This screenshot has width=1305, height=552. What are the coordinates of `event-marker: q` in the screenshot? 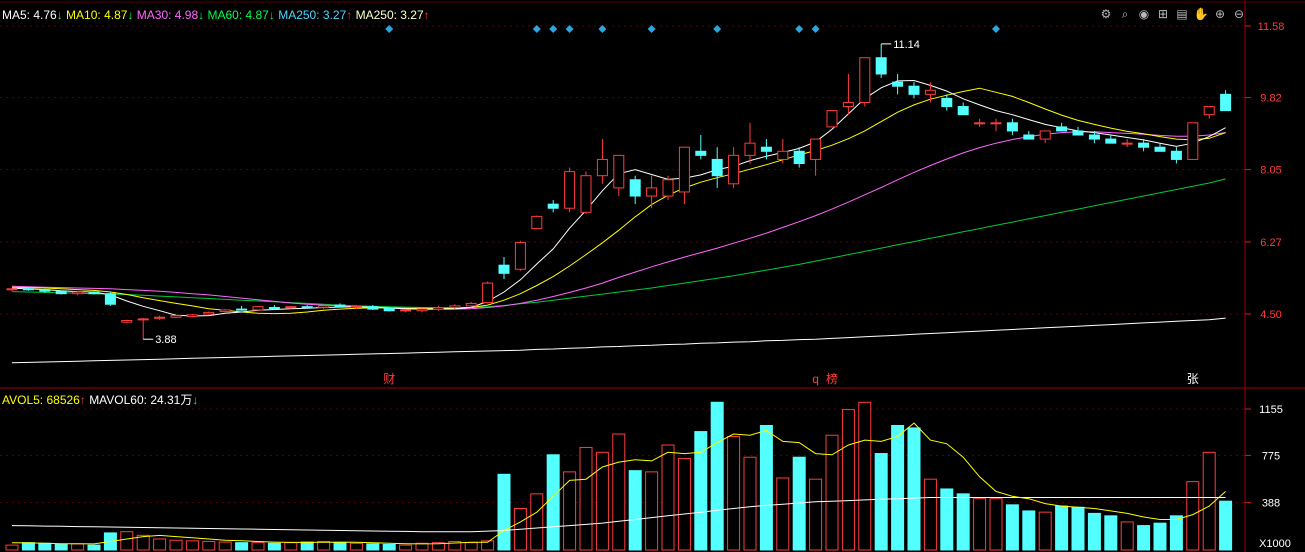 It's located at (815, 379).